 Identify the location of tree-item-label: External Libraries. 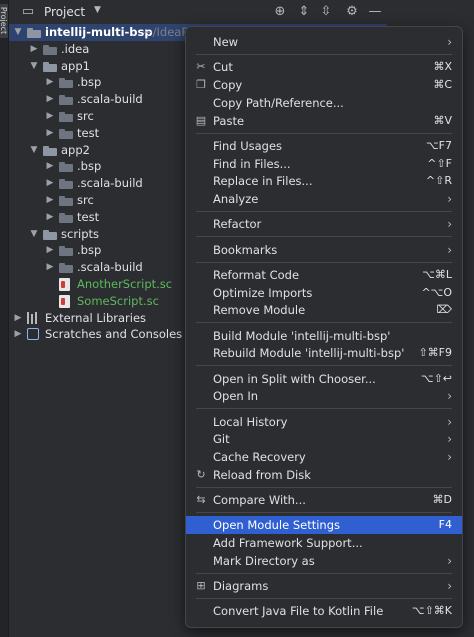
(96, 317).